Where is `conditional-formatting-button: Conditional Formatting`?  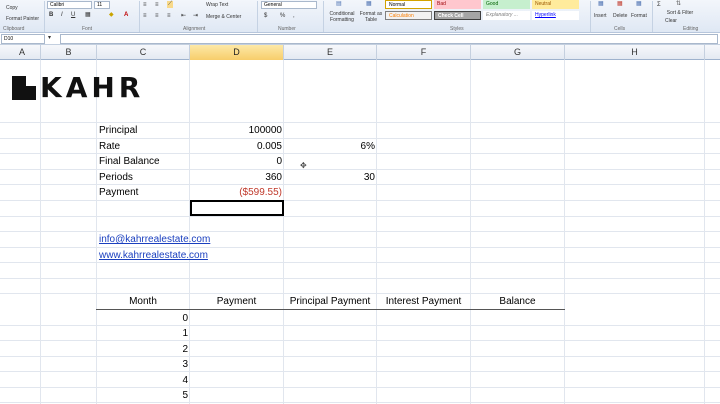 conditional-formatting-button: Conditional Formatting is located at coordinates (342, 17).